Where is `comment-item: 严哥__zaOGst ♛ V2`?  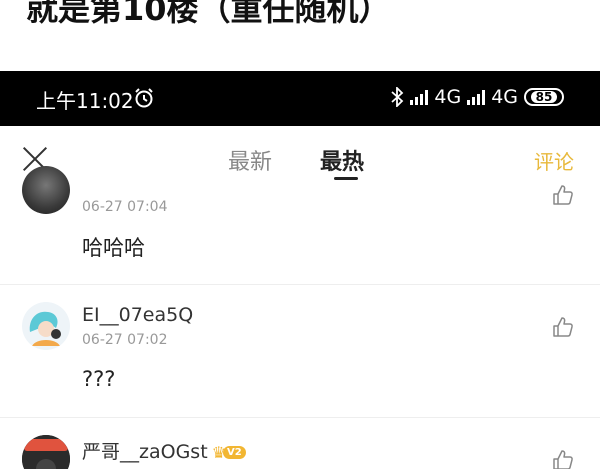 comment-item: 严哥__zaOGst ♛ V2 is located at coordinates (300, 443).